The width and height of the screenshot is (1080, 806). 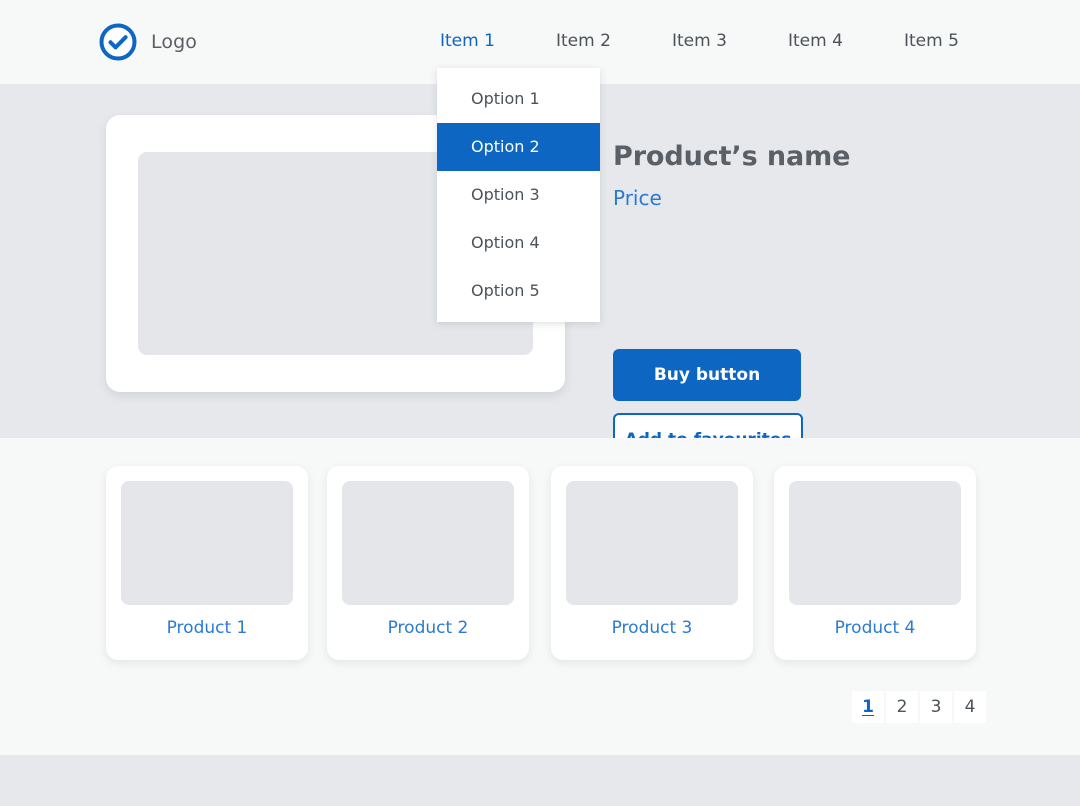 I want to click on product-card-2: Product 2, so click(x=428, y=563).